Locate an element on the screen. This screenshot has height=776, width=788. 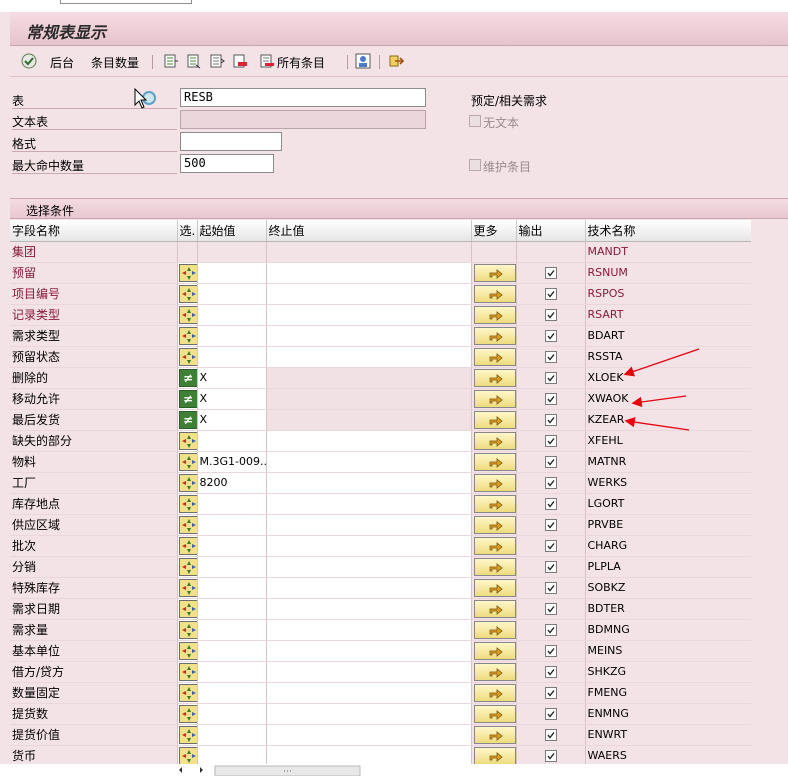
max-hits-input: 500 is located at coordinates (227, 163).